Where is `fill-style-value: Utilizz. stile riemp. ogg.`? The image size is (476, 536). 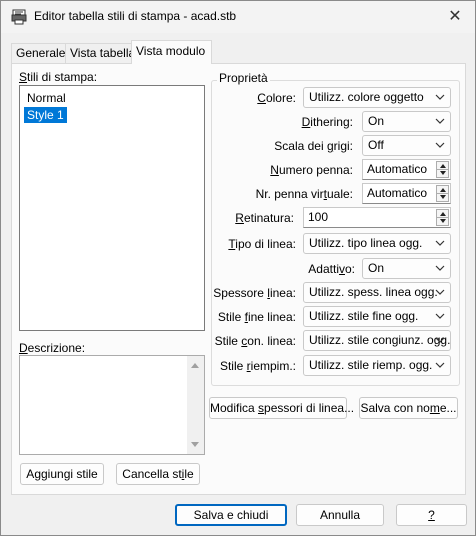
fill-style-value: Utilizz. stile riemp. ogg. is located at coordinates (371, 365).